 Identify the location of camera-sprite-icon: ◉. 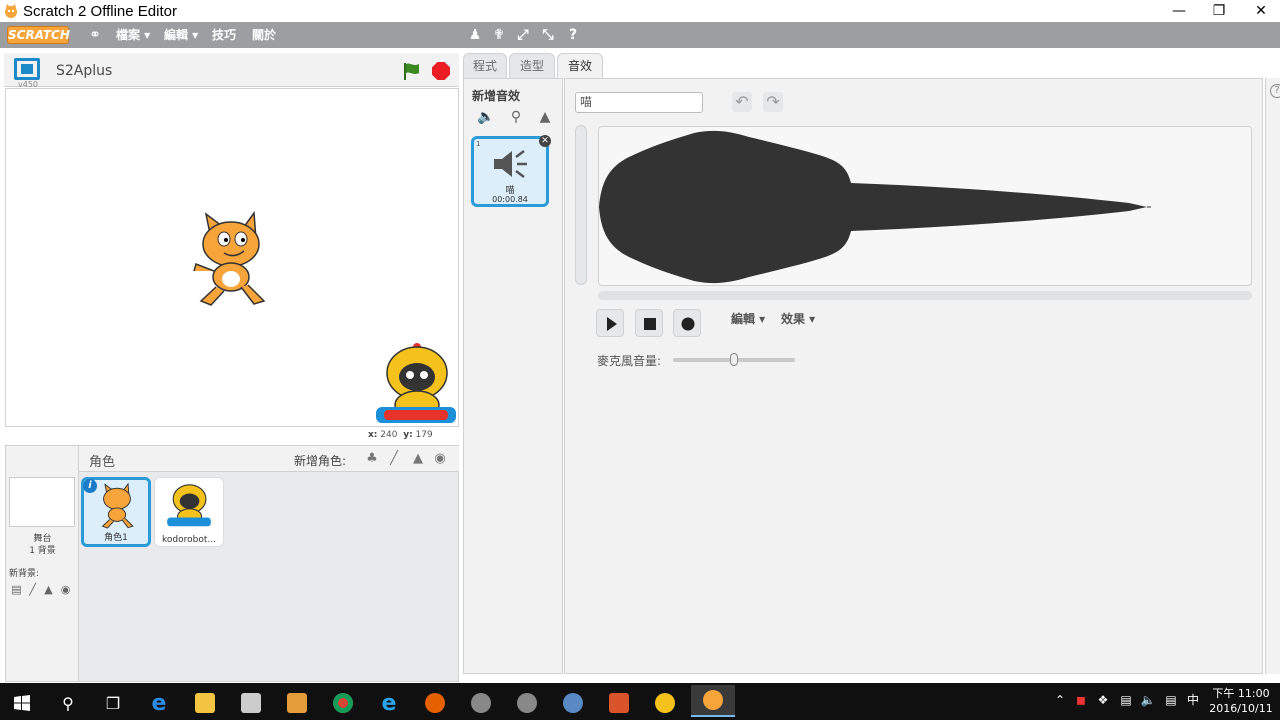
(440, 459).